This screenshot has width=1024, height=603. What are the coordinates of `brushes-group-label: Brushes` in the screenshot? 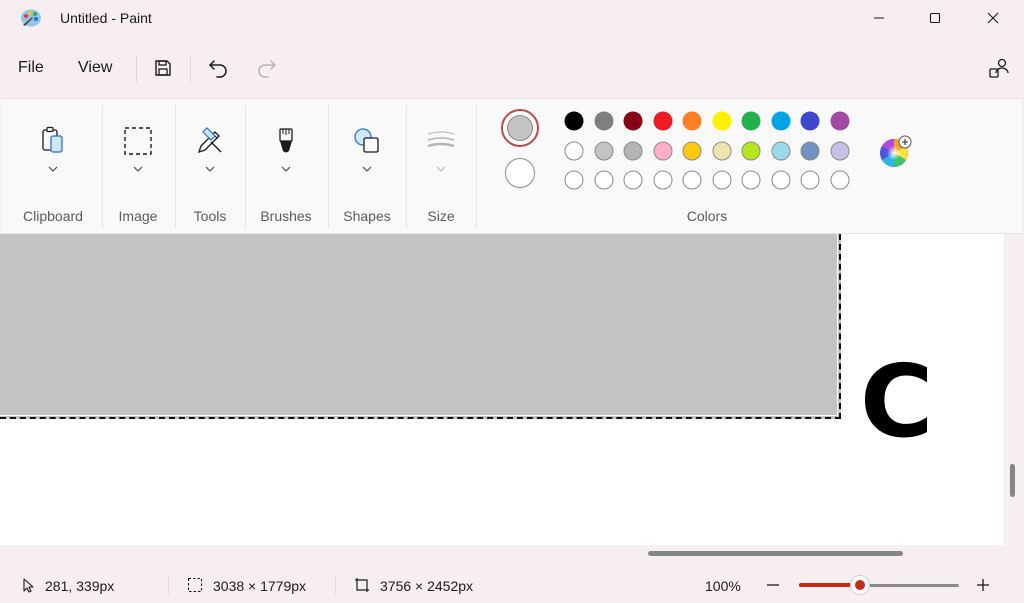 It's located at (286, 216).